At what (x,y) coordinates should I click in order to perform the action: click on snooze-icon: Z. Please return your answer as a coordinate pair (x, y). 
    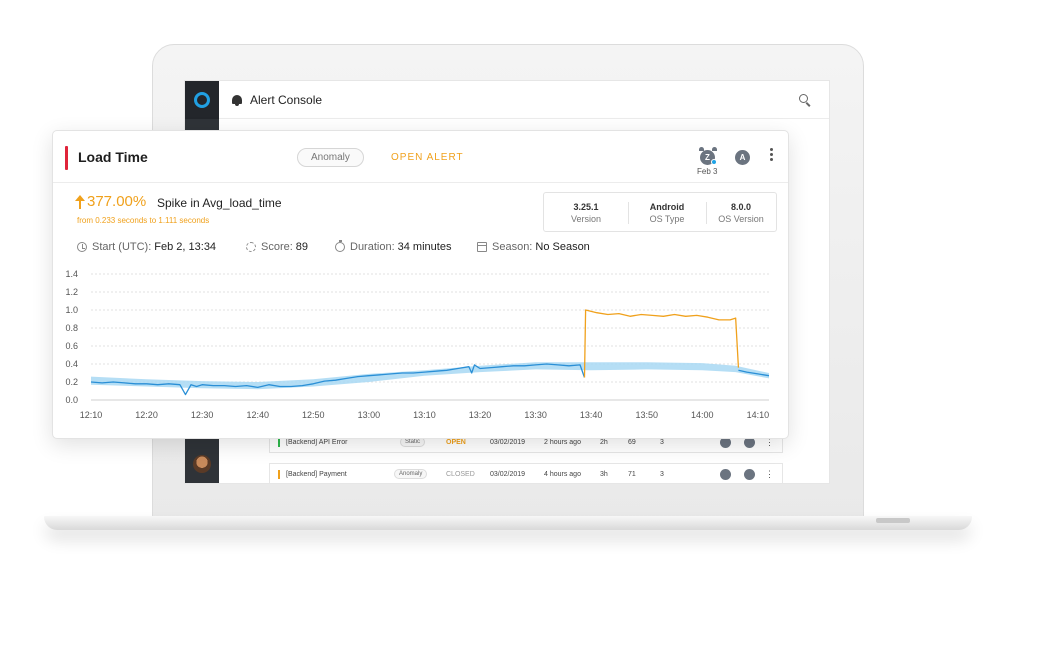
    Looking at the image, I should click on (708, 157).